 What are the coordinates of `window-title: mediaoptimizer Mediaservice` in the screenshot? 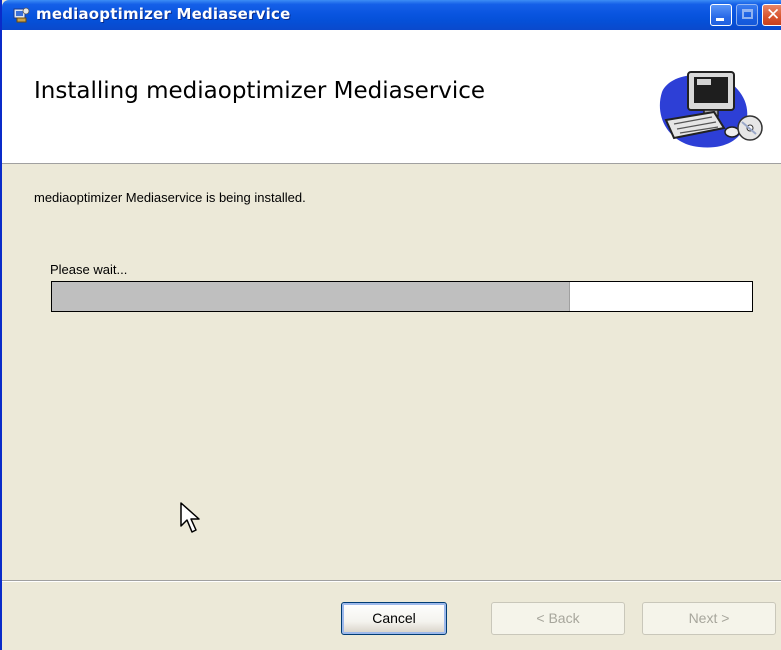 It's located at (163, 14).